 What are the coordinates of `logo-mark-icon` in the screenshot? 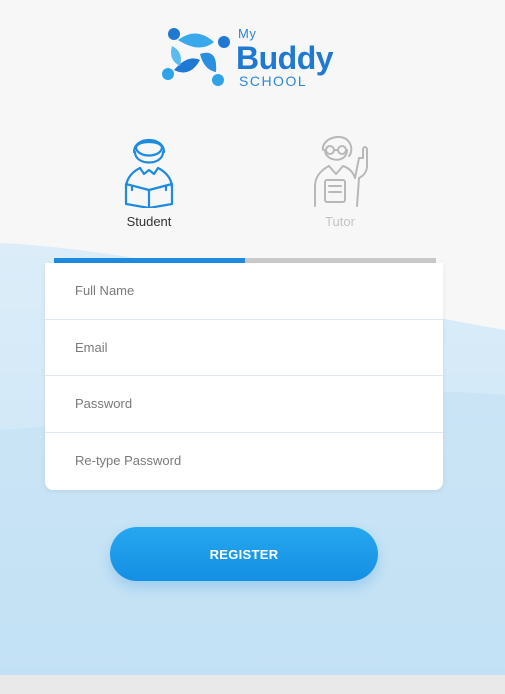 It's located at (196, 57).